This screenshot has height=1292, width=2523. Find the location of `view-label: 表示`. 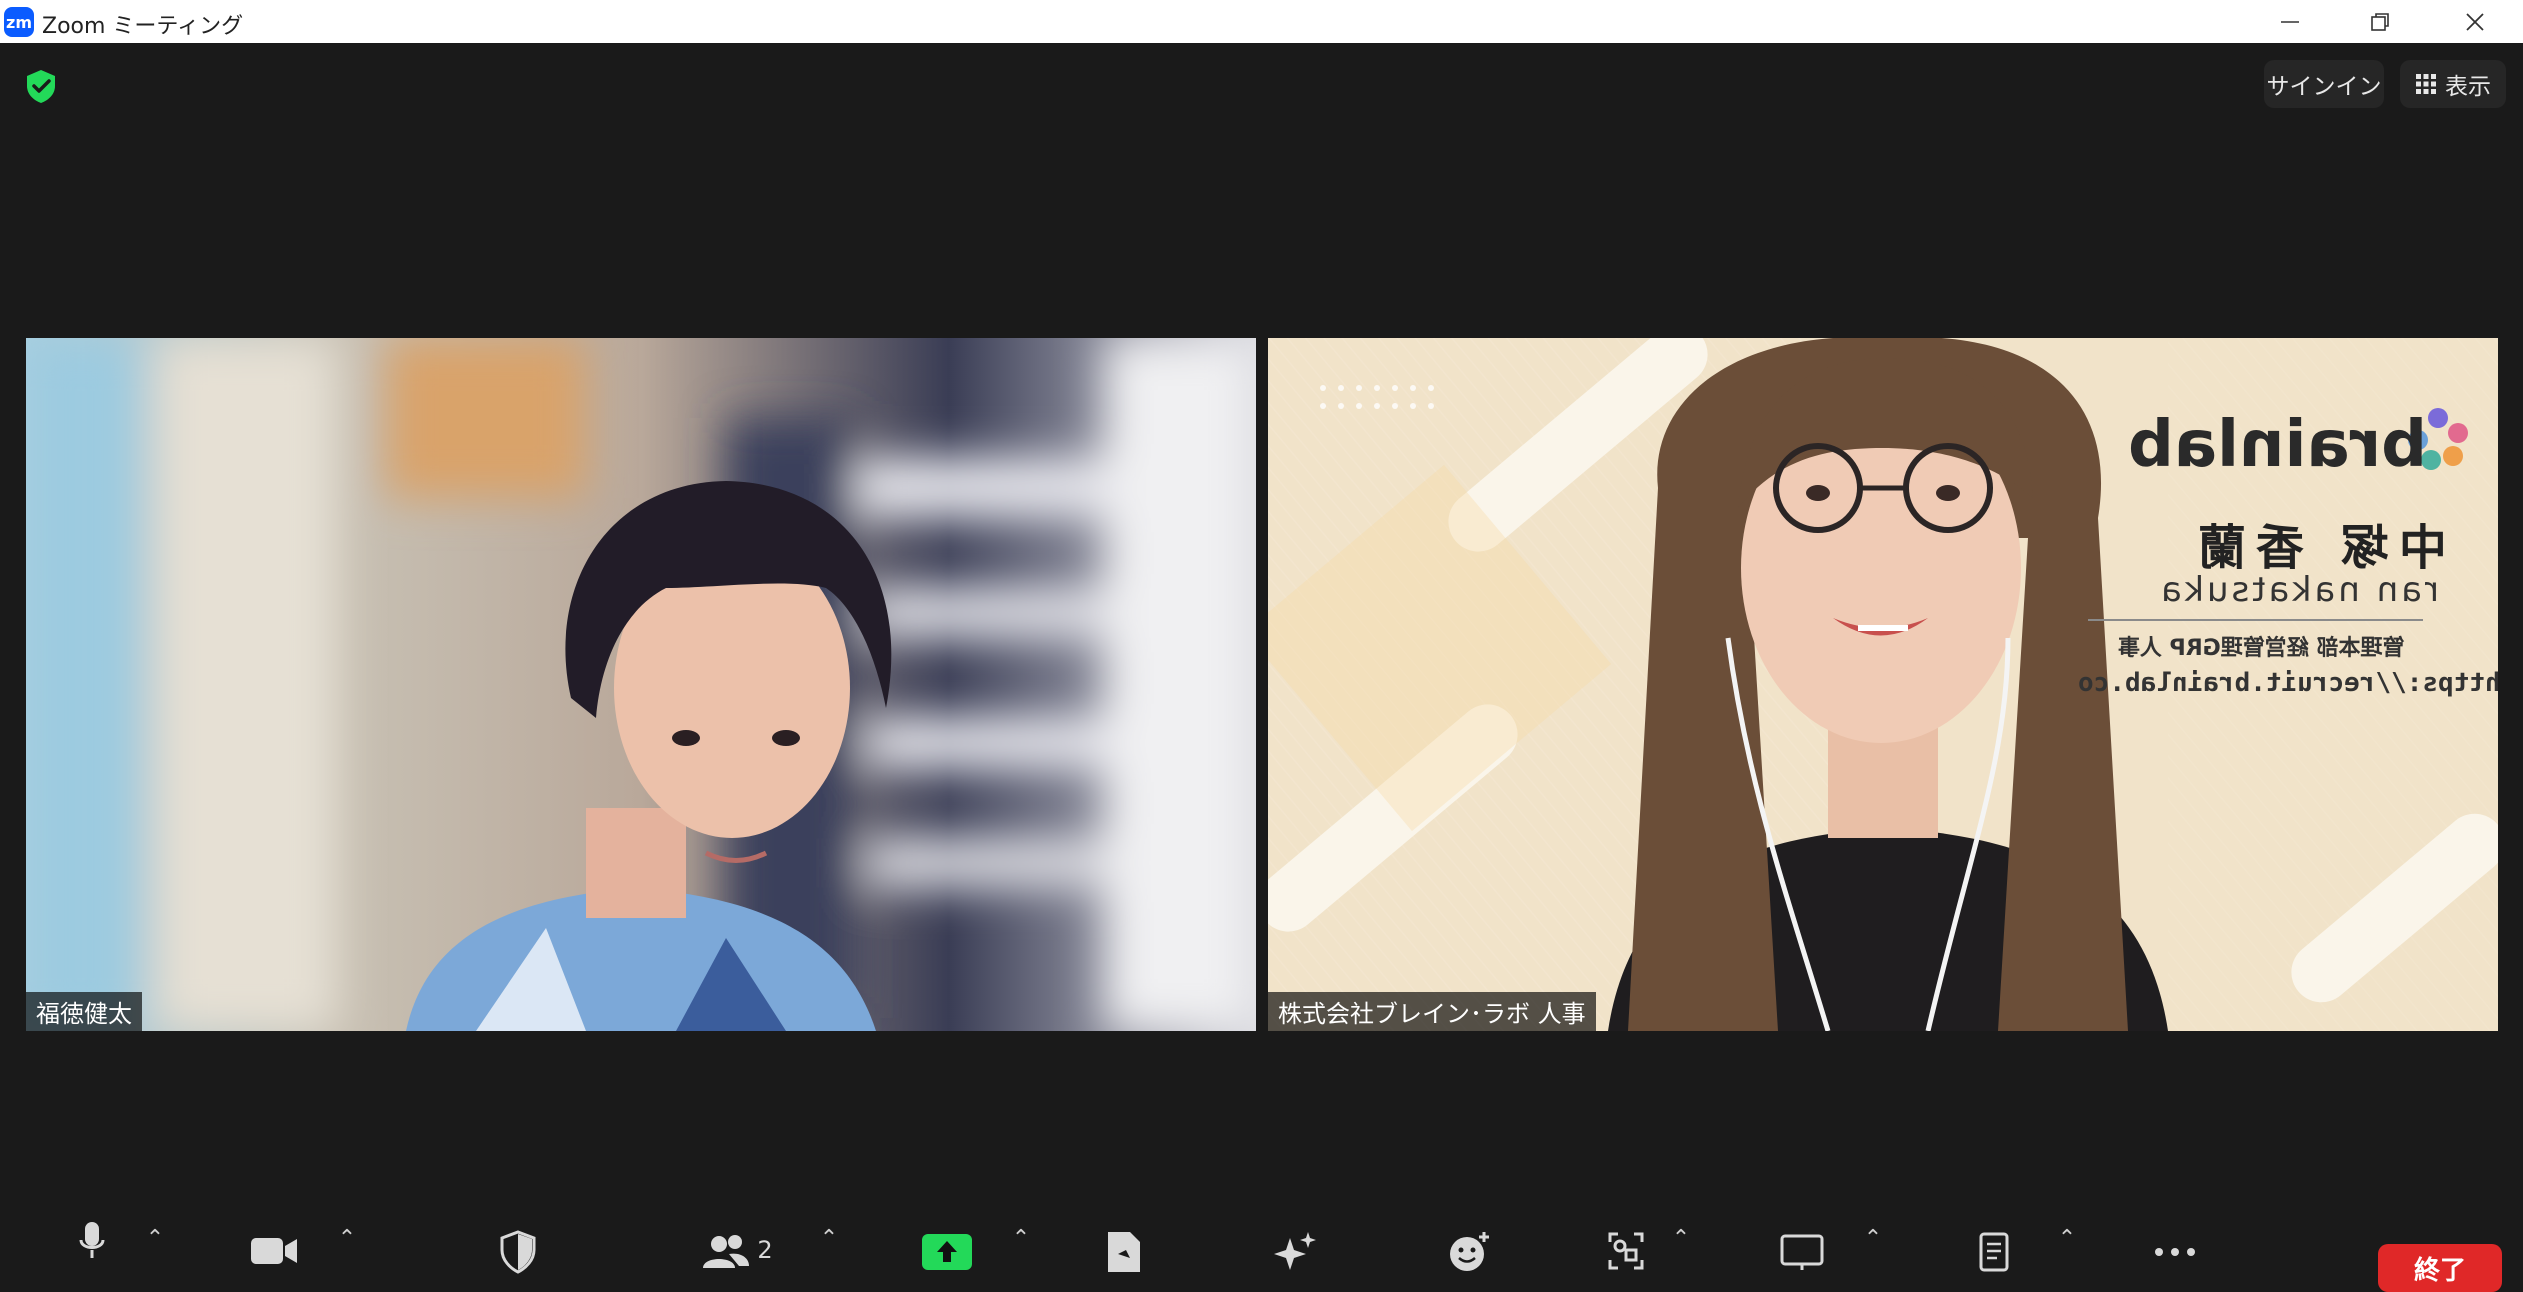

view-label: 表示 is located at coordinates (2468, 87).